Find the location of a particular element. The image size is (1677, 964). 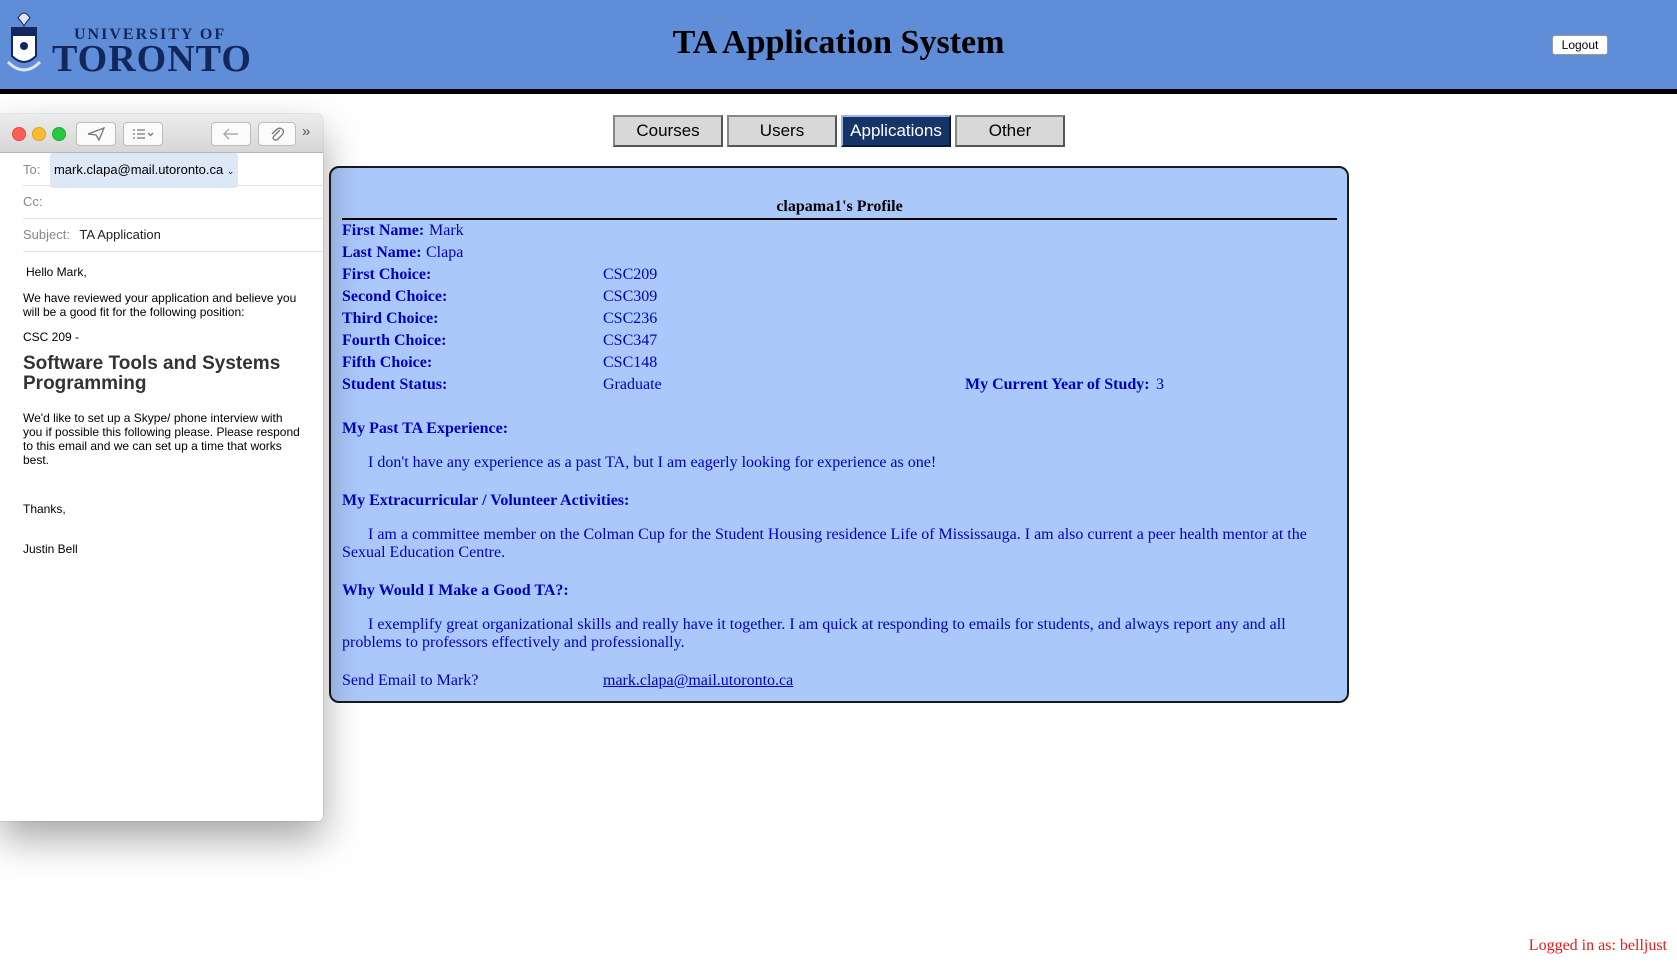

greeting: Hello Mark, is located at coordinates (56, 272).